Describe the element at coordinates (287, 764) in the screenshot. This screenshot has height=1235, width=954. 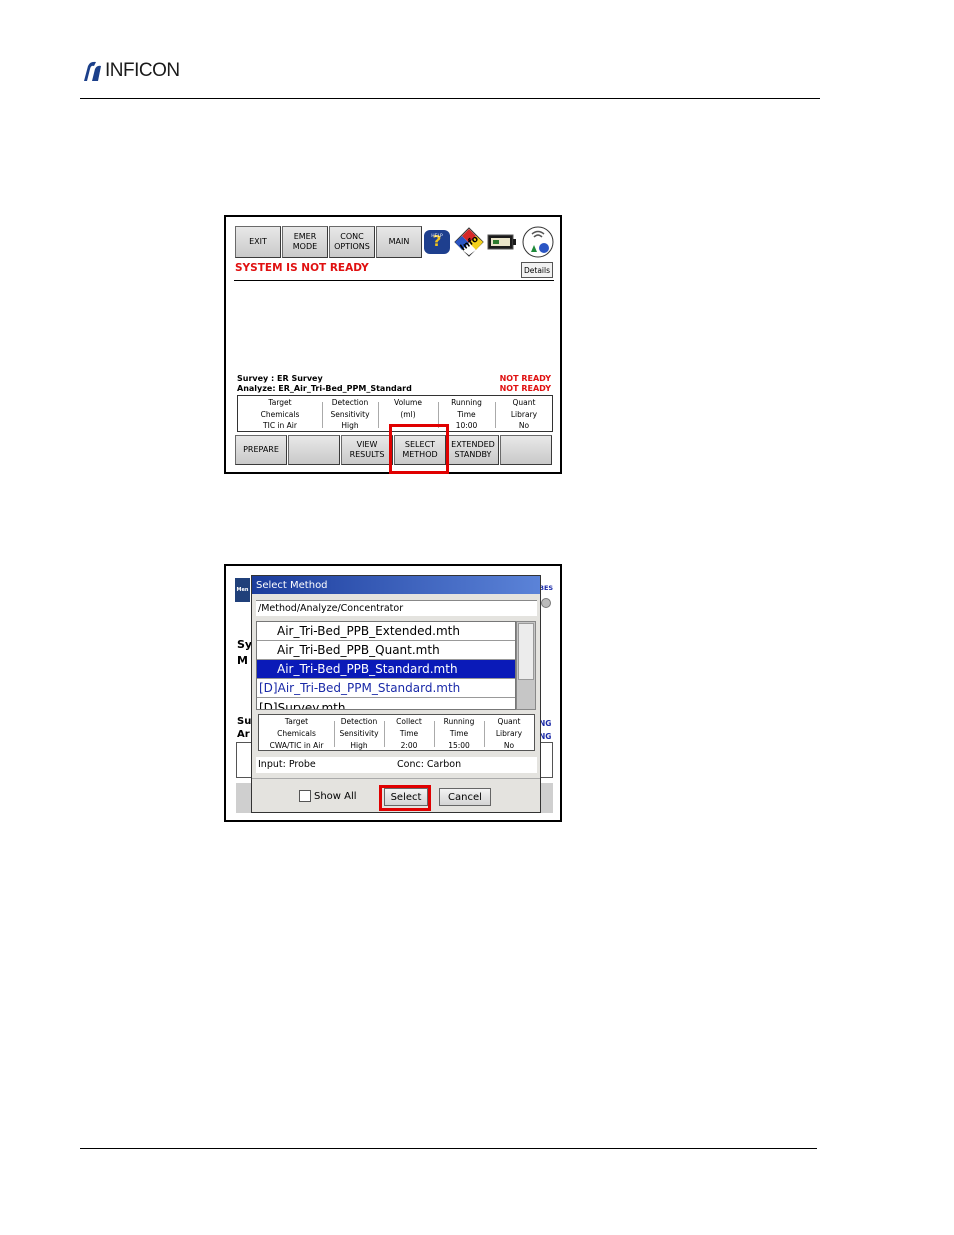
I see `input-label: Input: Probe` at that location.